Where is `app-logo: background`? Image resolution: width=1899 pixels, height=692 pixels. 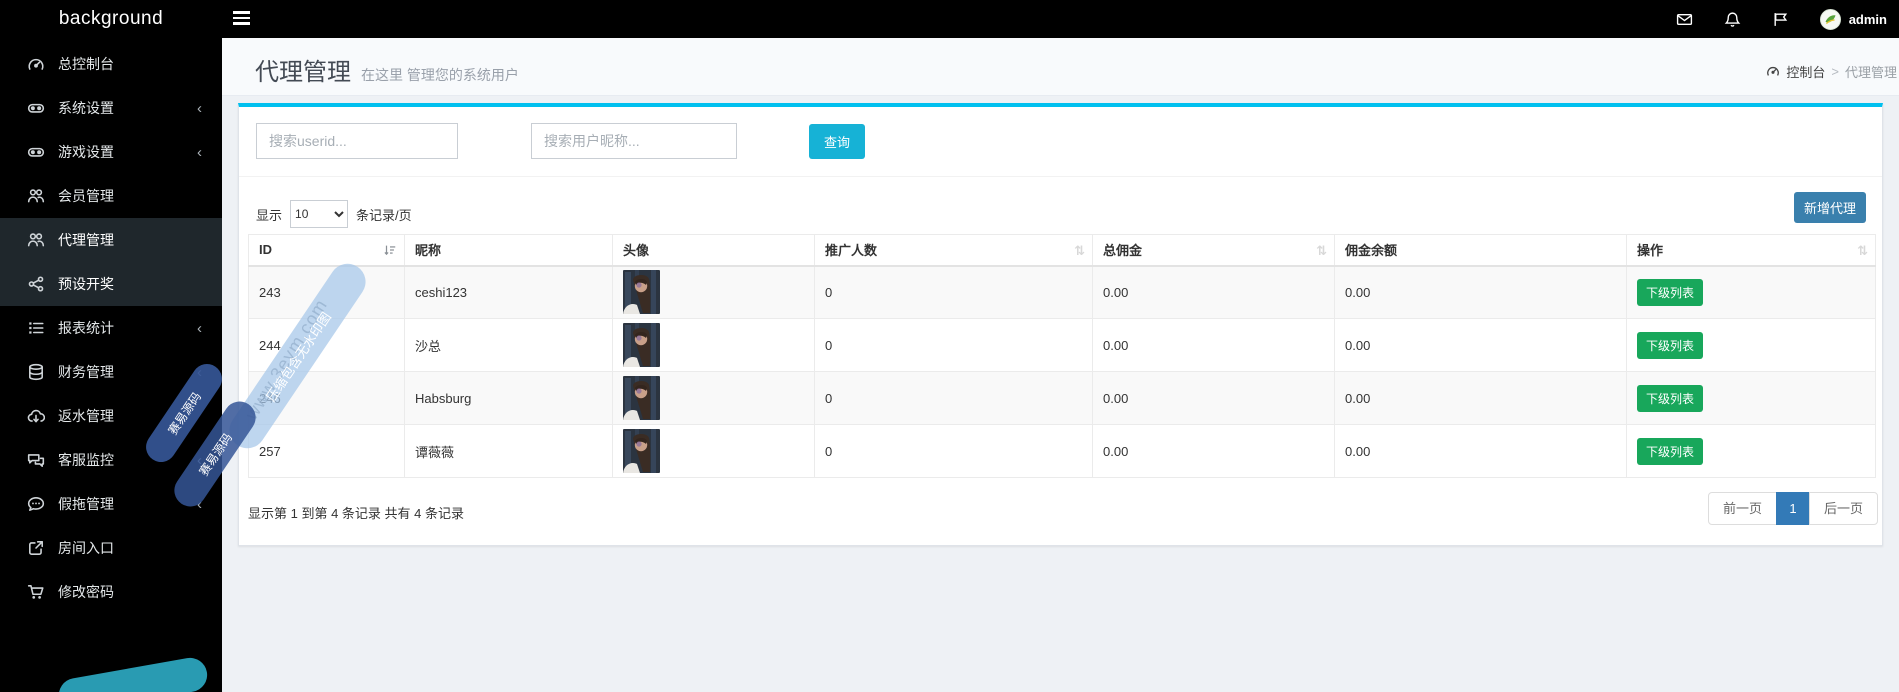 app-logo: background is located at coordinates (111, 19).